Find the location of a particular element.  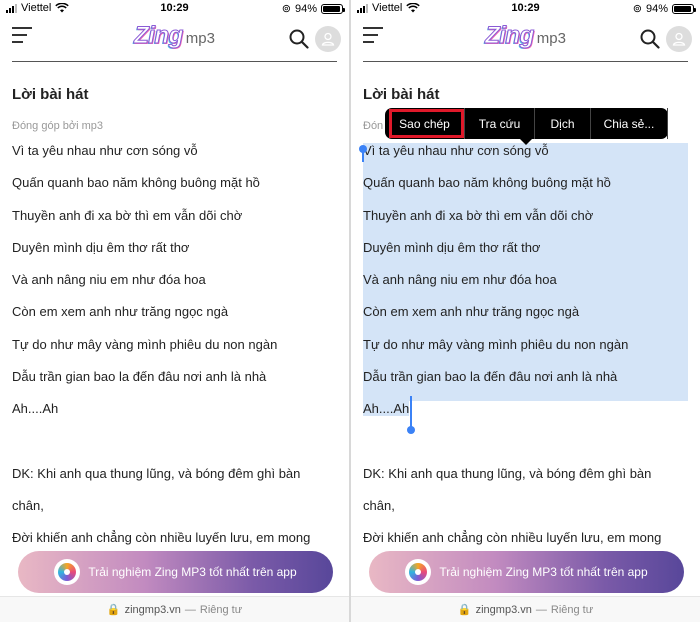

copy-highlight-box is located at coordinates (426, 123).